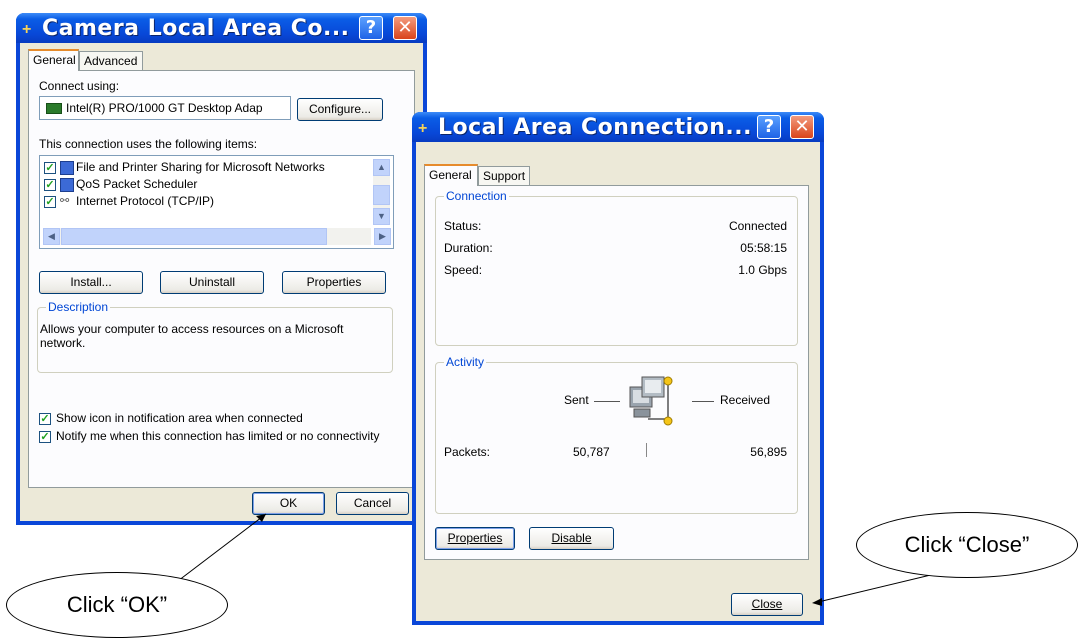 This screenshot has width=1081, height=639. What do you see at coordinates (576, 400) in the screenshot?
I see `sent-label: Sent` at bounding box center [576, 400].